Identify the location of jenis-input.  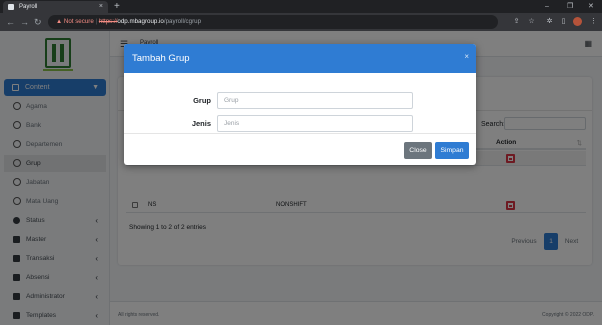
(315, 123).